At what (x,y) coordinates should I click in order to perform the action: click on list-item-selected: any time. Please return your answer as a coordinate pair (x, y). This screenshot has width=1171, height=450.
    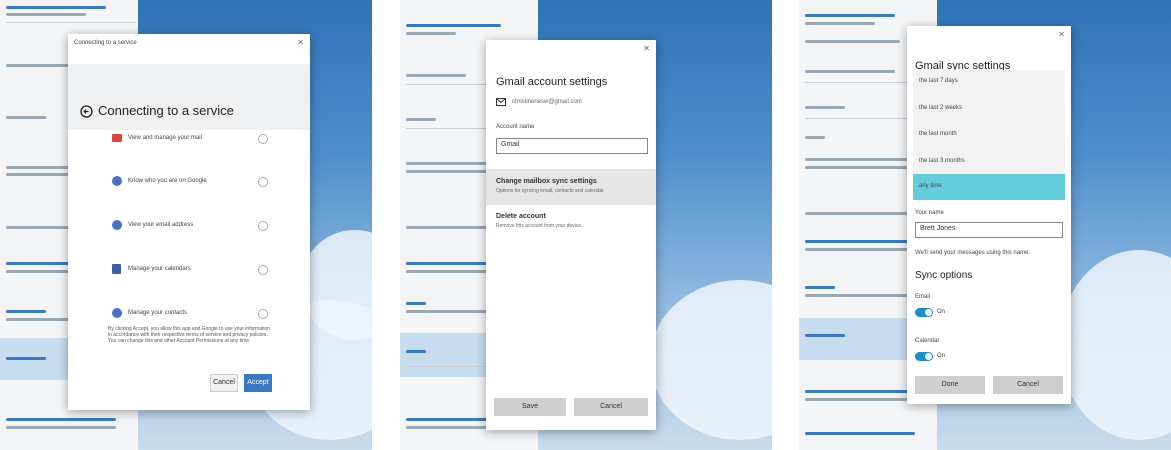
    Looking at the image, I should click on (989, 187).